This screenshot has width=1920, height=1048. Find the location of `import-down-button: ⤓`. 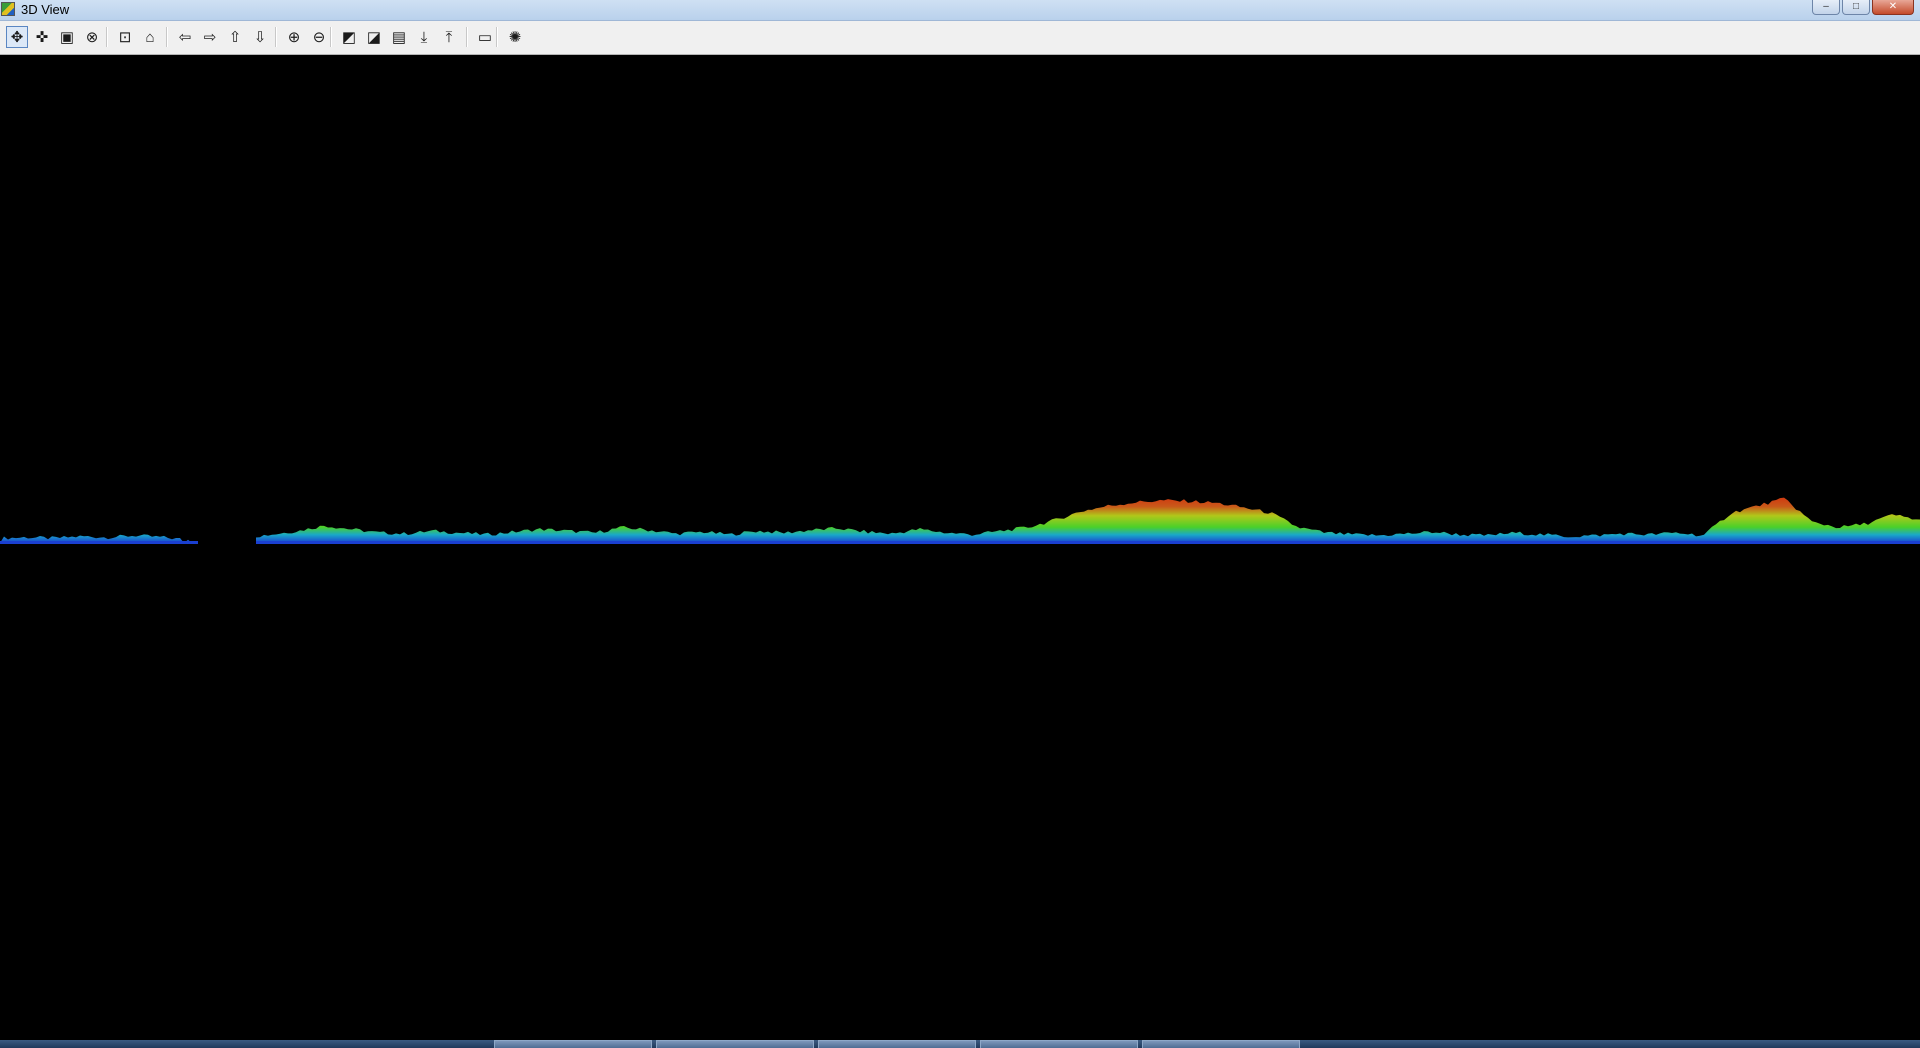

import-down-button: ⤓ is located at coordinates (424, 37).